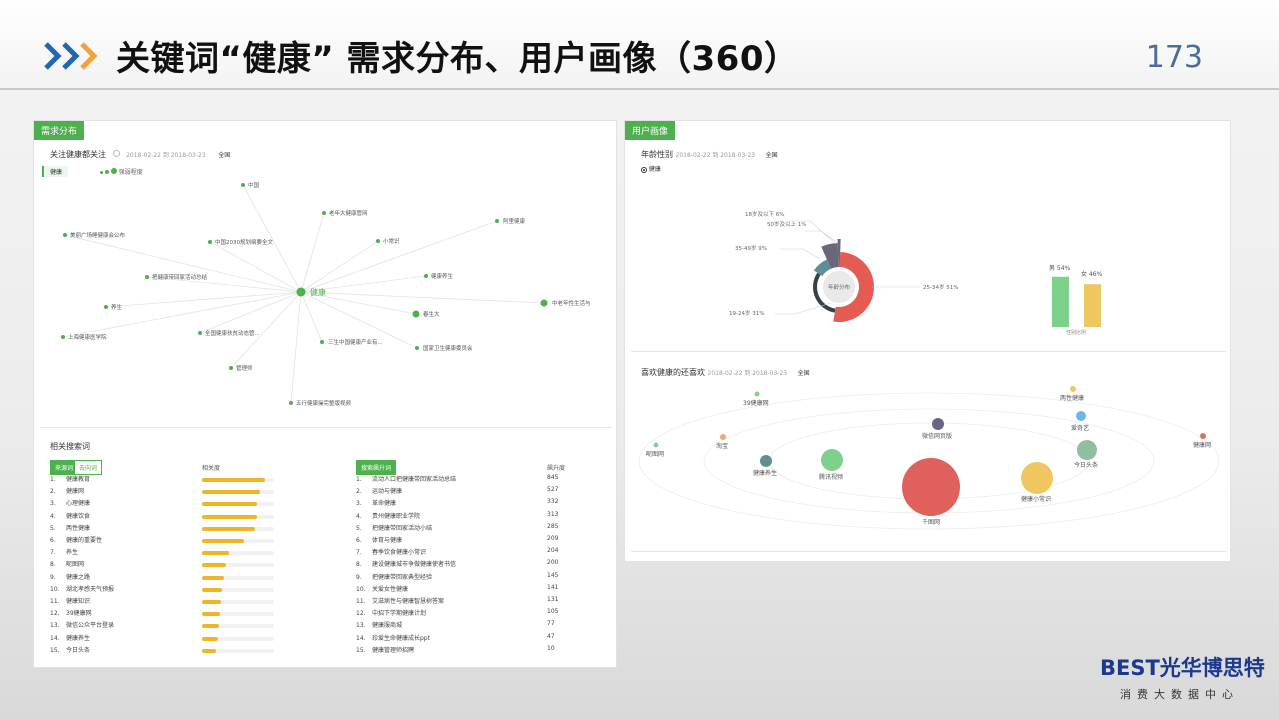  I want to click on table-row: 14. 健康养生, so click(70, 639).